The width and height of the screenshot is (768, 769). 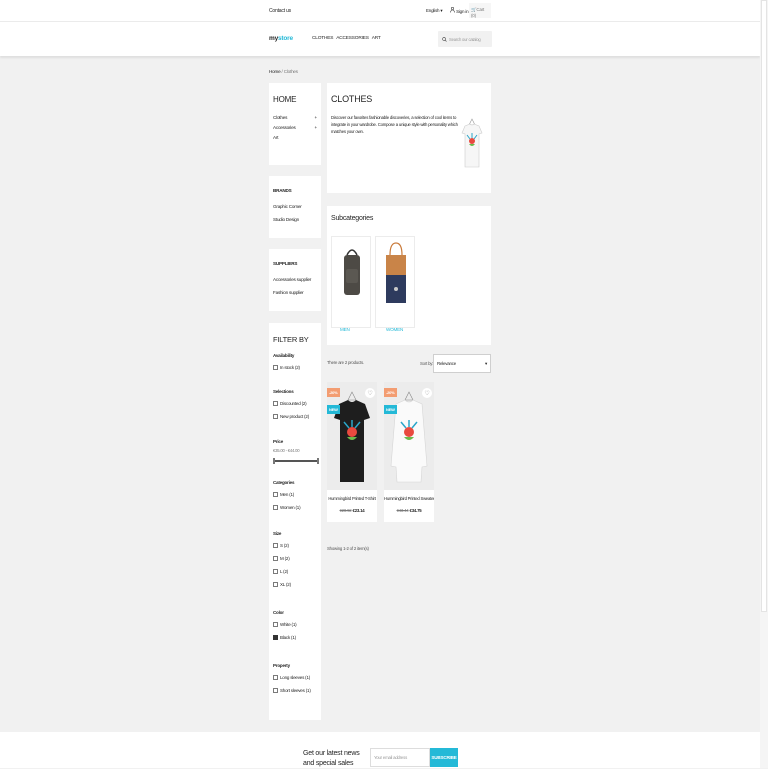 I want to click on filter-option: White (1), so click(x=285, y=624).